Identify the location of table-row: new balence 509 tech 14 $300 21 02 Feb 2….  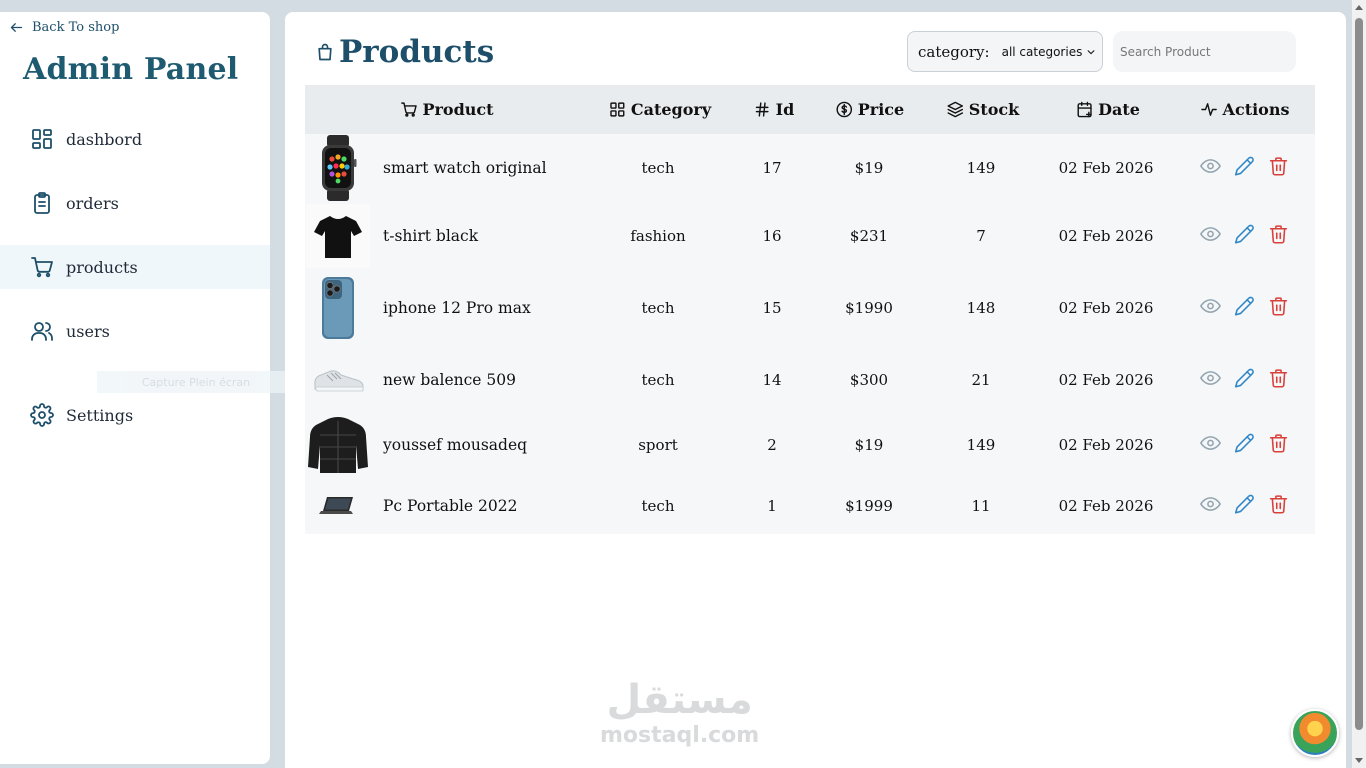
(810, 379).